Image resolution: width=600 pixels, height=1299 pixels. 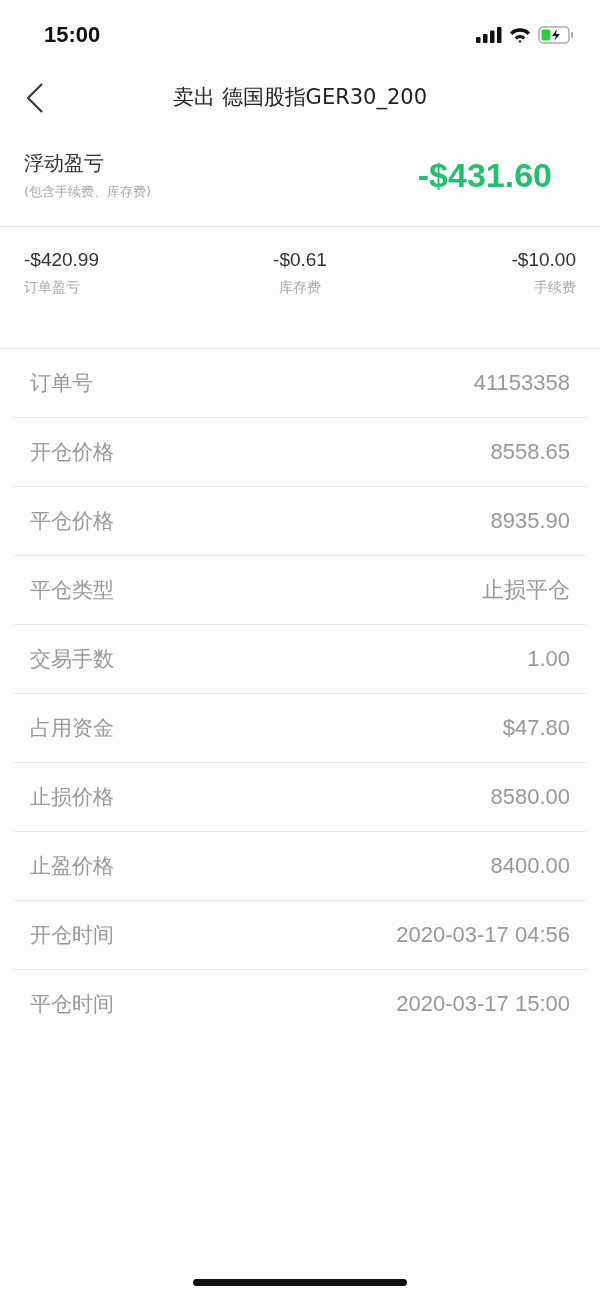 I want to click on detail-label: 开仓价格, so click(x=72, y=452).